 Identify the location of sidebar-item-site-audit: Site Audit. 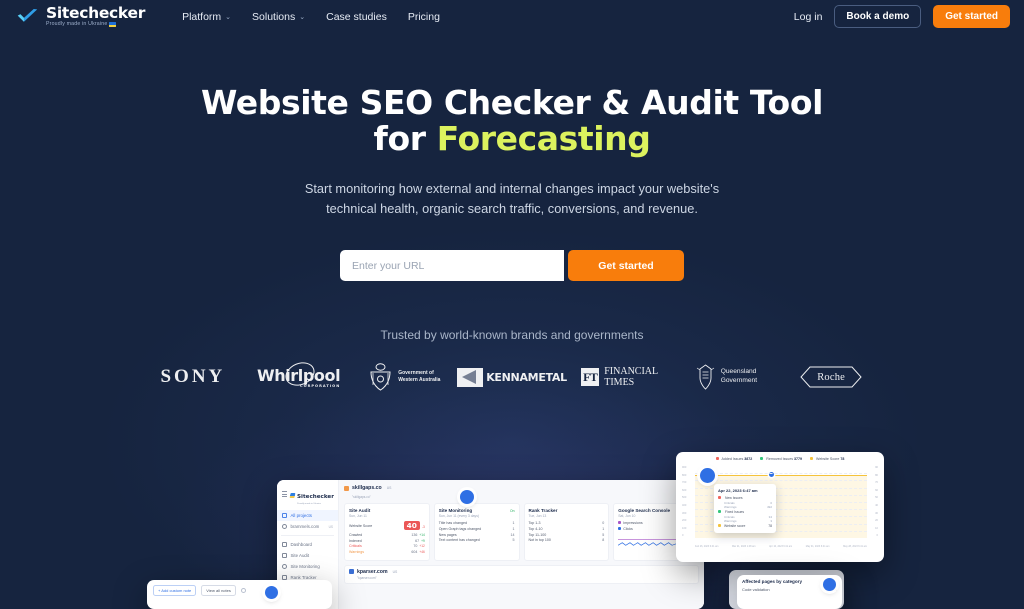
(307, 555).